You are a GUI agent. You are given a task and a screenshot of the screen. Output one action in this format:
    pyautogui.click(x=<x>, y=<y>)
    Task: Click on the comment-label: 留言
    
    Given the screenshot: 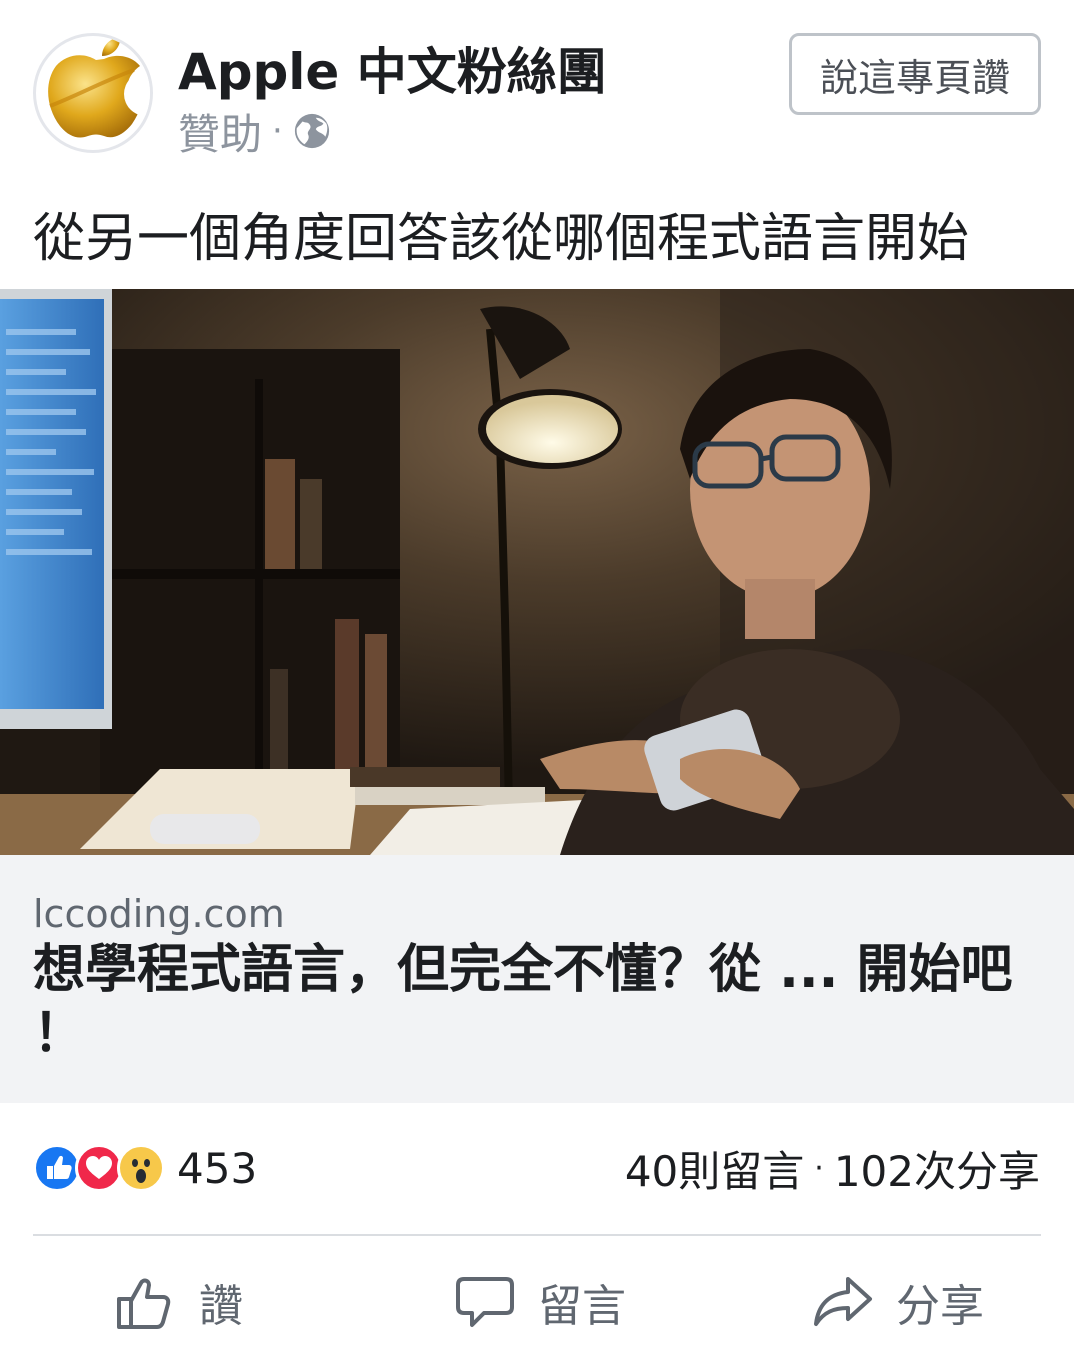 What is the action you would take?
    pyautogui.click(x=582, y=1306)
    